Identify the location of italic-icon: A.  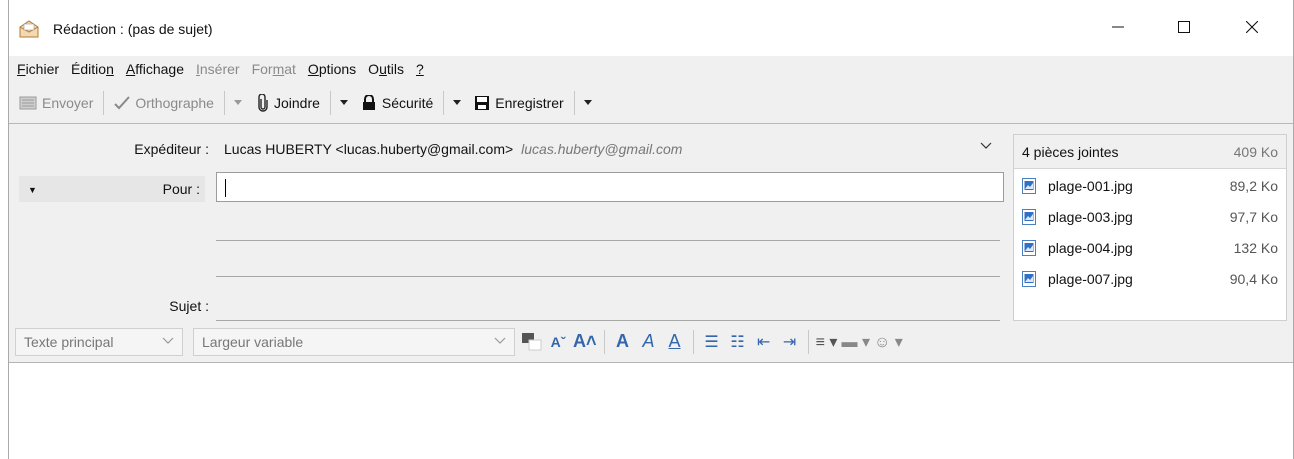
(648, 341).